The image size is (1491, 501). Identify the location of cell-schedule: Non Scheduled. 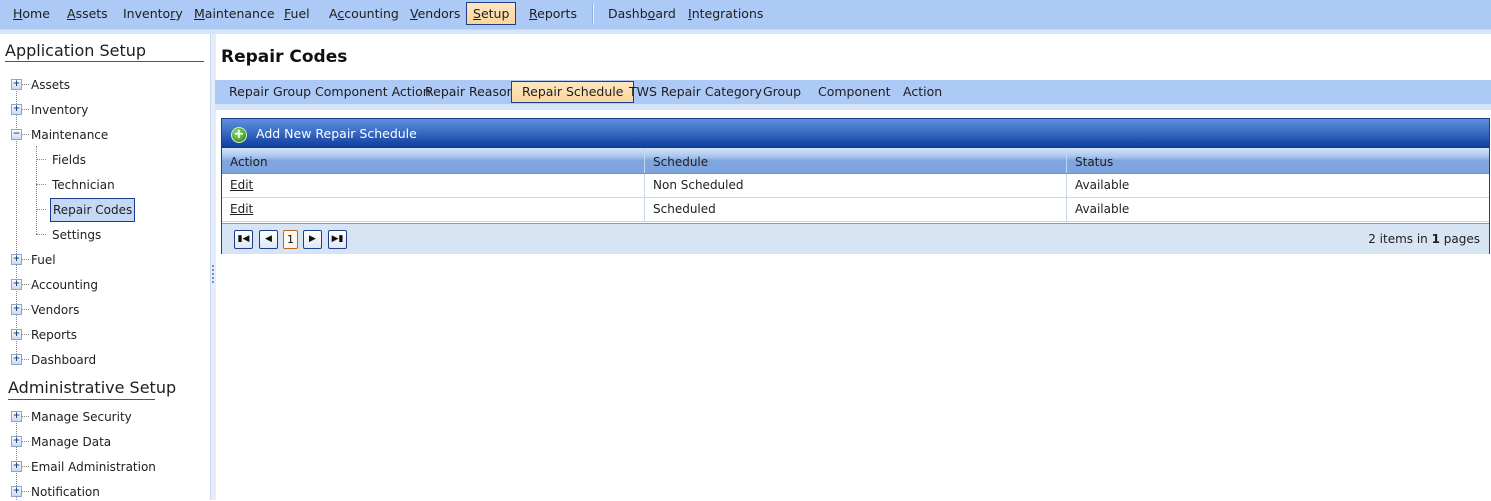
(855, 185).